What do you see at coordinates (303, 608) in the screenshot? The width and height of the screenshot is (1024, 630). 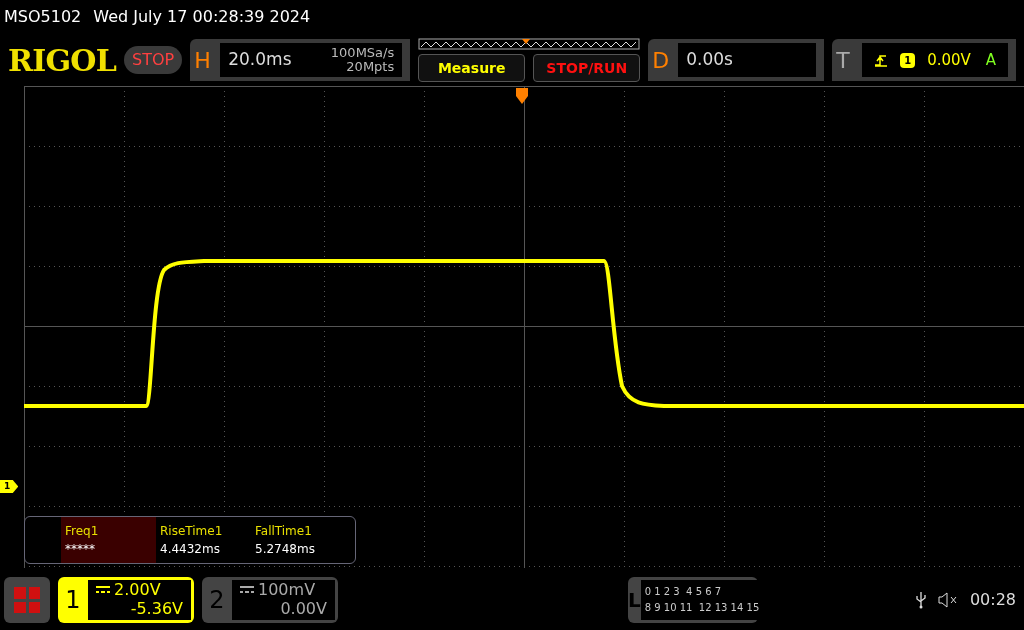 I see `channel-offset: 0.00V` at bounding box center [303, 608].